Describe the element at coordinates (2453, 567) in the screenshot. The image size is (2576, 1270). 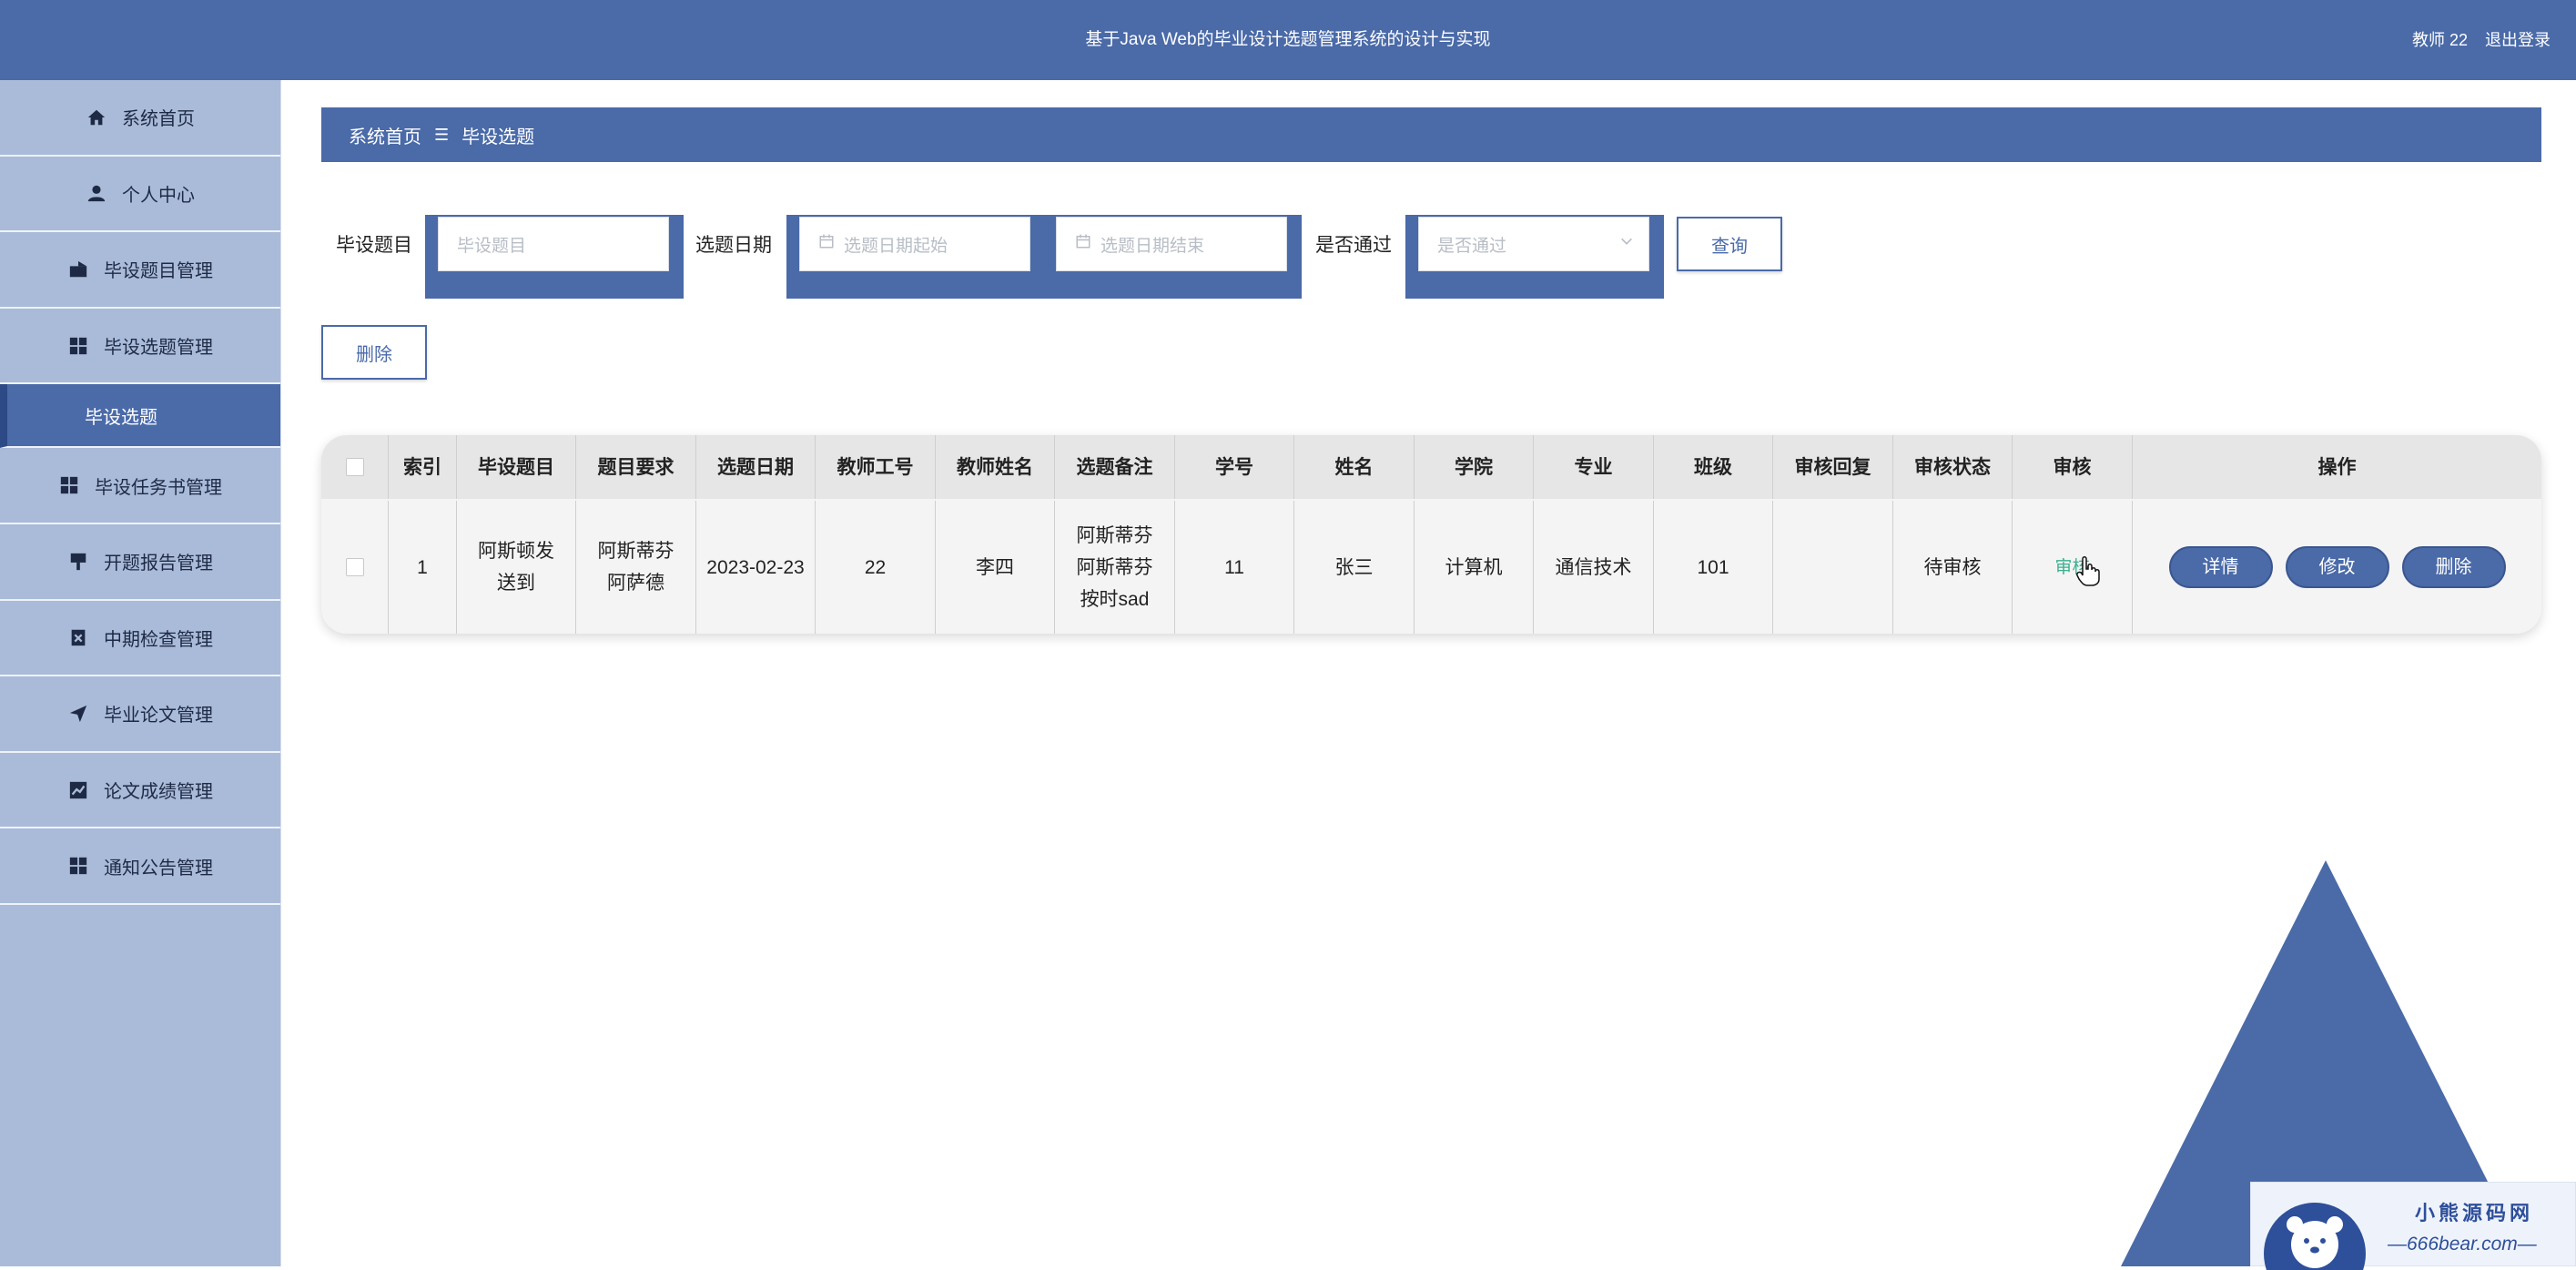
I see `delete-button: 删除` at that location.